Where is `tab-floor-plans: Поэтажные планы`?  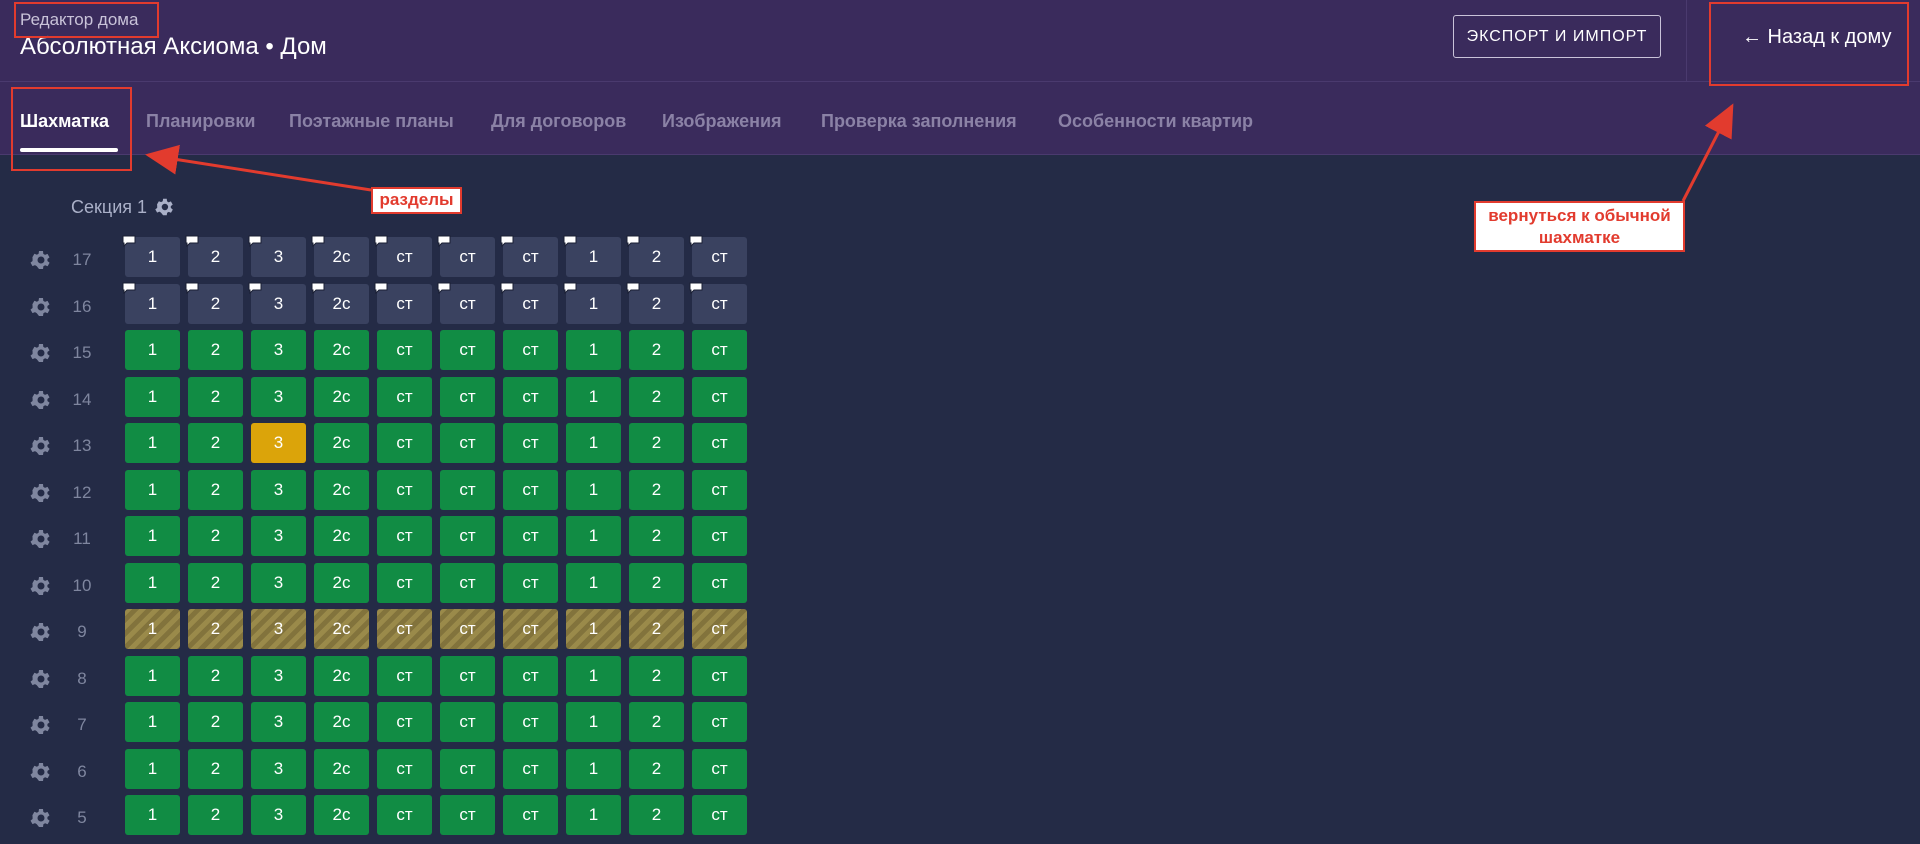 tab-floor-plans: Поэтажные планы is located at coordinates (371, 121).